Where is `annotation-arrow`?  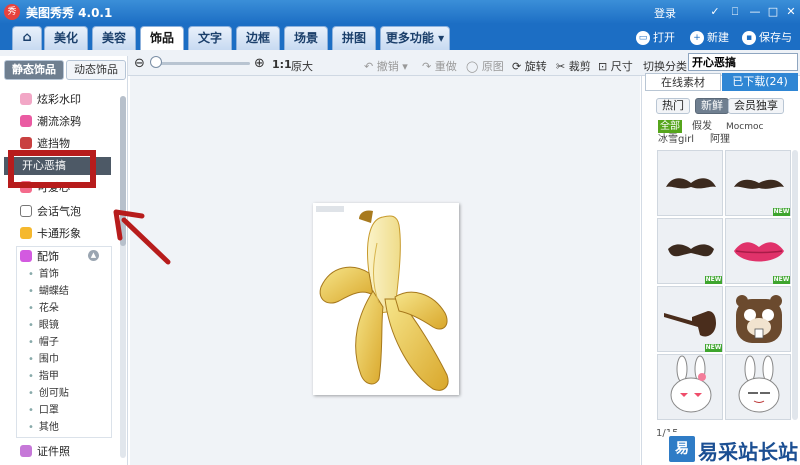
annotation-arrow is located at coordinates (142, 237).